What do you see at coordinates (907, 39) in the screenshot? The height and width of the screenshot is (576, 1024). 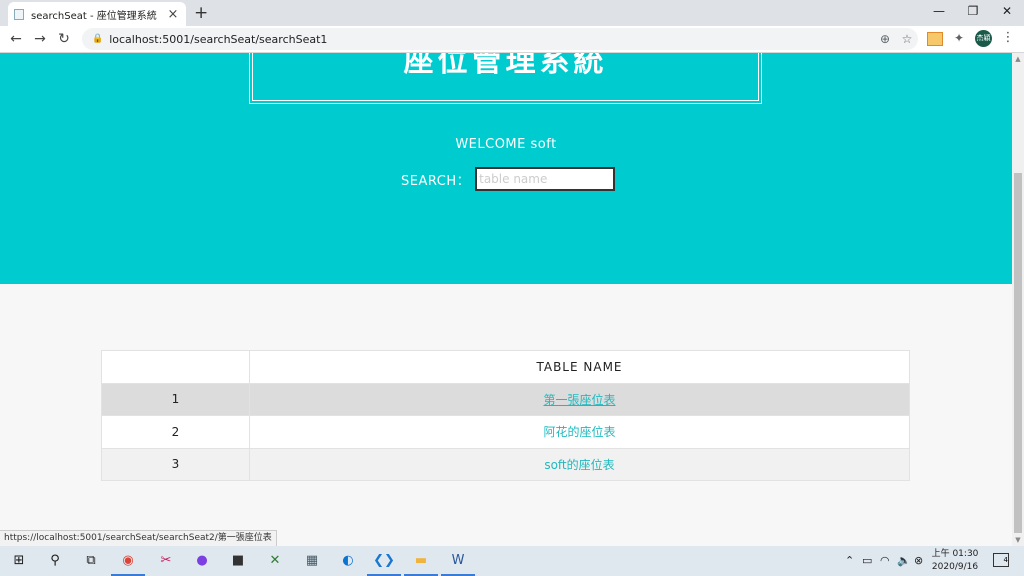 I see `bookmark-star-icon: ☆` at bounding box center [907, 39].